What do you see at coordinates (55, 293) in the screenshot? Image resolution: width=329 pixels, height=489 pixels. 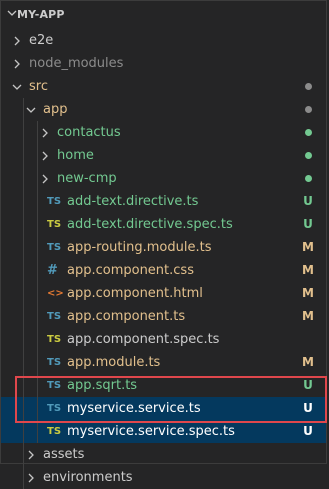 I see `html-file-icon: <>` at bounding box center [55, 293].